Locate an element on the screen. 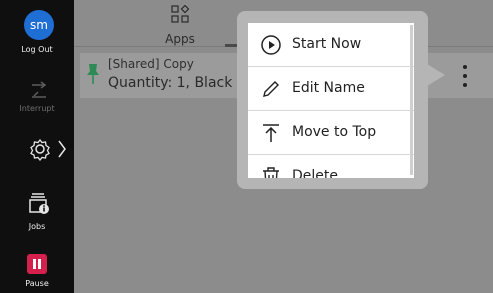 Image resolution: width=493 pixels, height=293 pixels. chevron-right-icon is located at coordinates (62, 149).